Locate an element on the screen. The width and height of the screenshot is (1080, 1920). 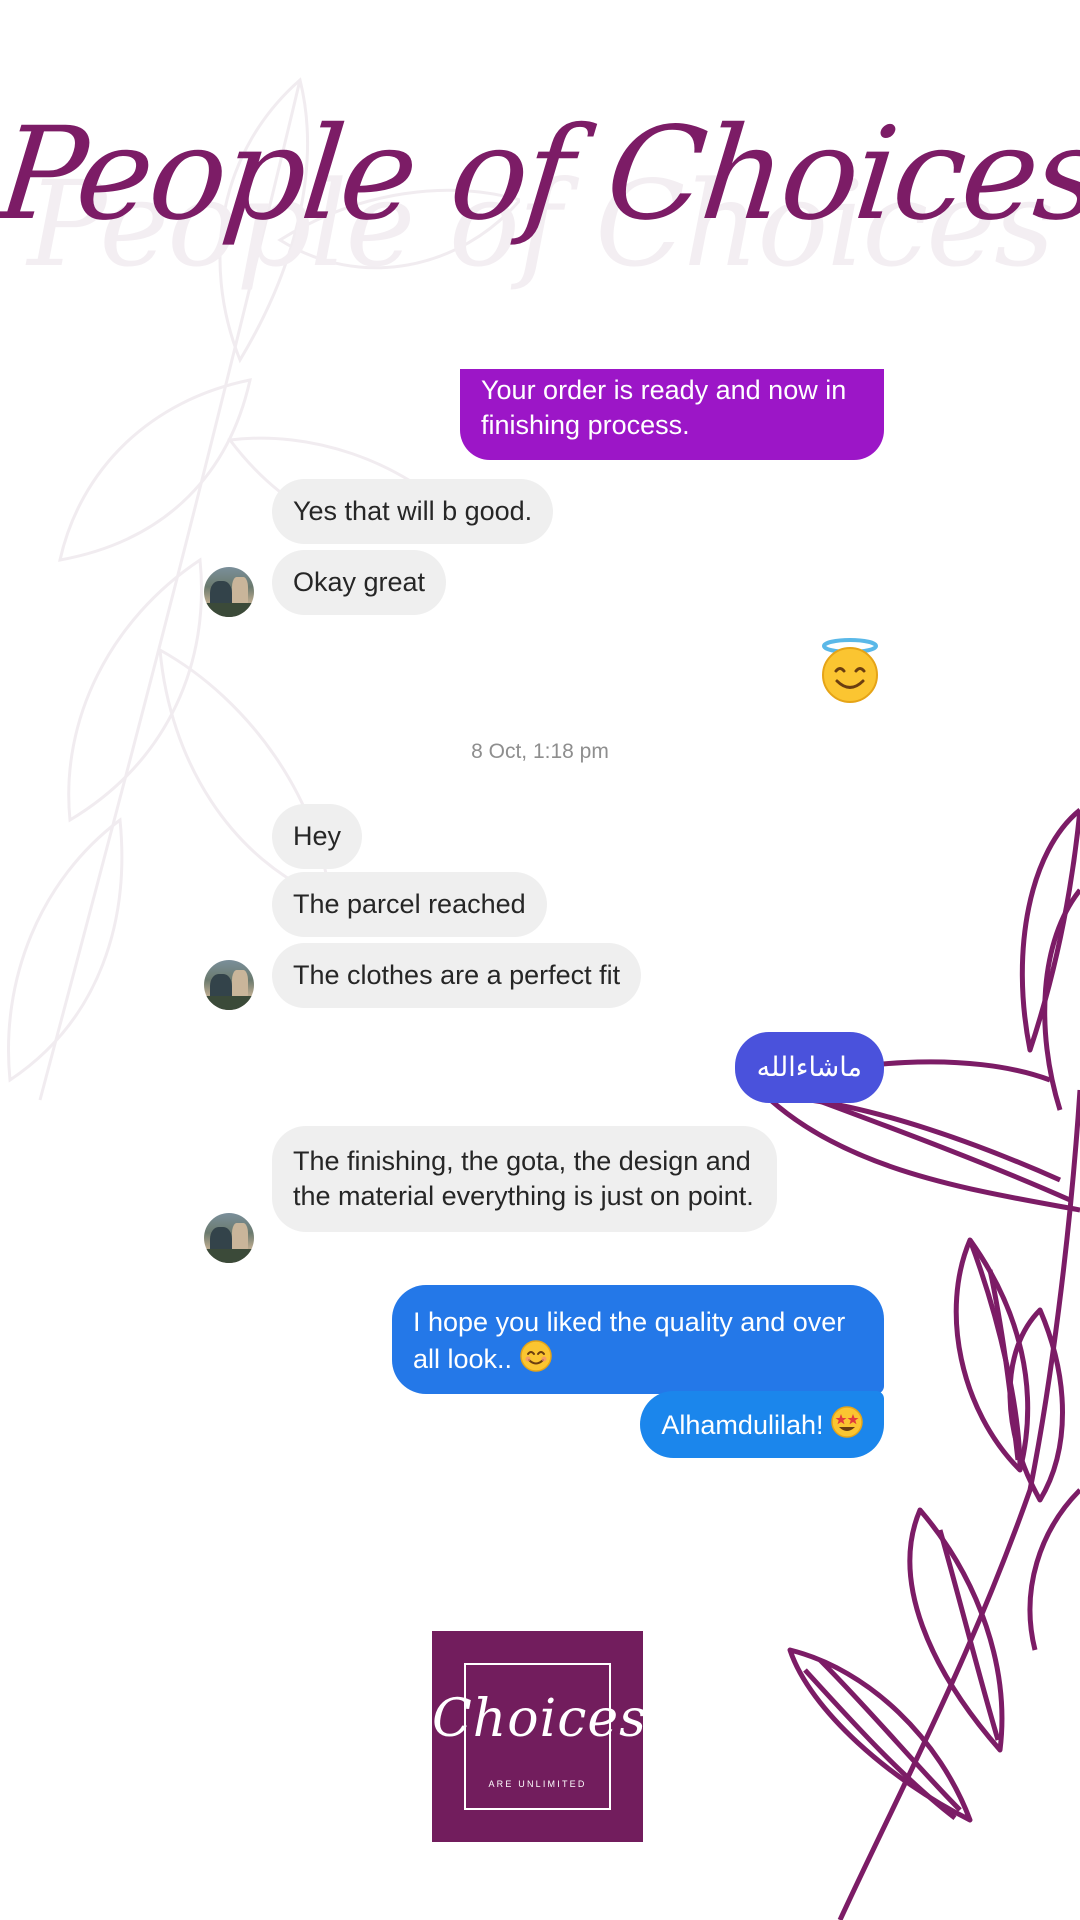
message-row-incoming: Yes that will b good. is located at coordinates (413, 511).